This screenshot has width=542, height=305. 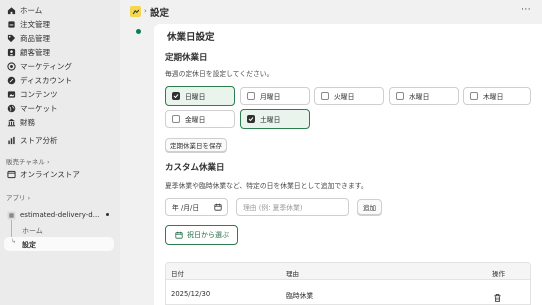 I want to click on day-label: 日曜日, so click(x=195, y=97).